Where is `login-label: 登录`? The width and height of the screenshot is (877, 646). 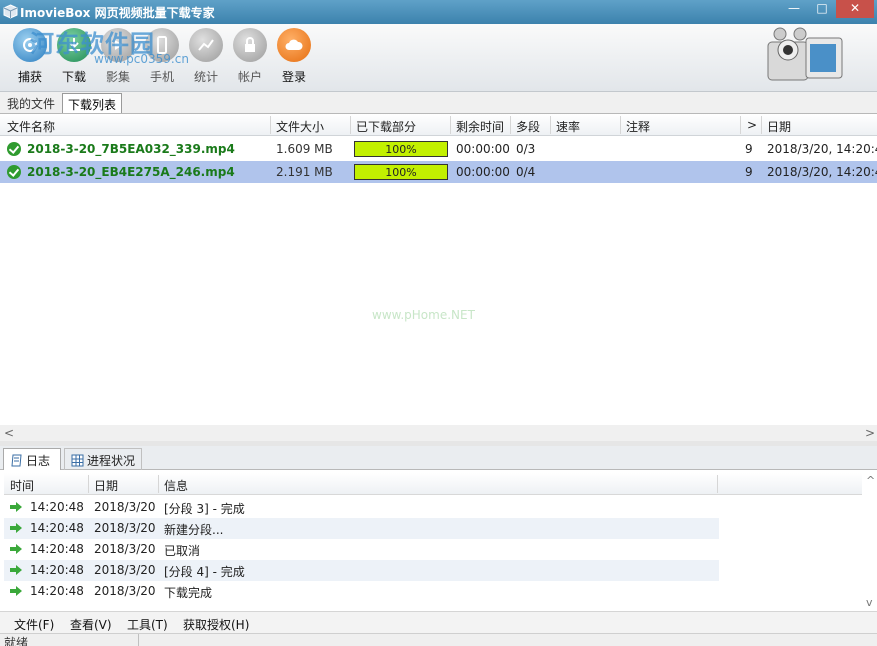 login-label: 登录 is located at coordinates (293, 77).